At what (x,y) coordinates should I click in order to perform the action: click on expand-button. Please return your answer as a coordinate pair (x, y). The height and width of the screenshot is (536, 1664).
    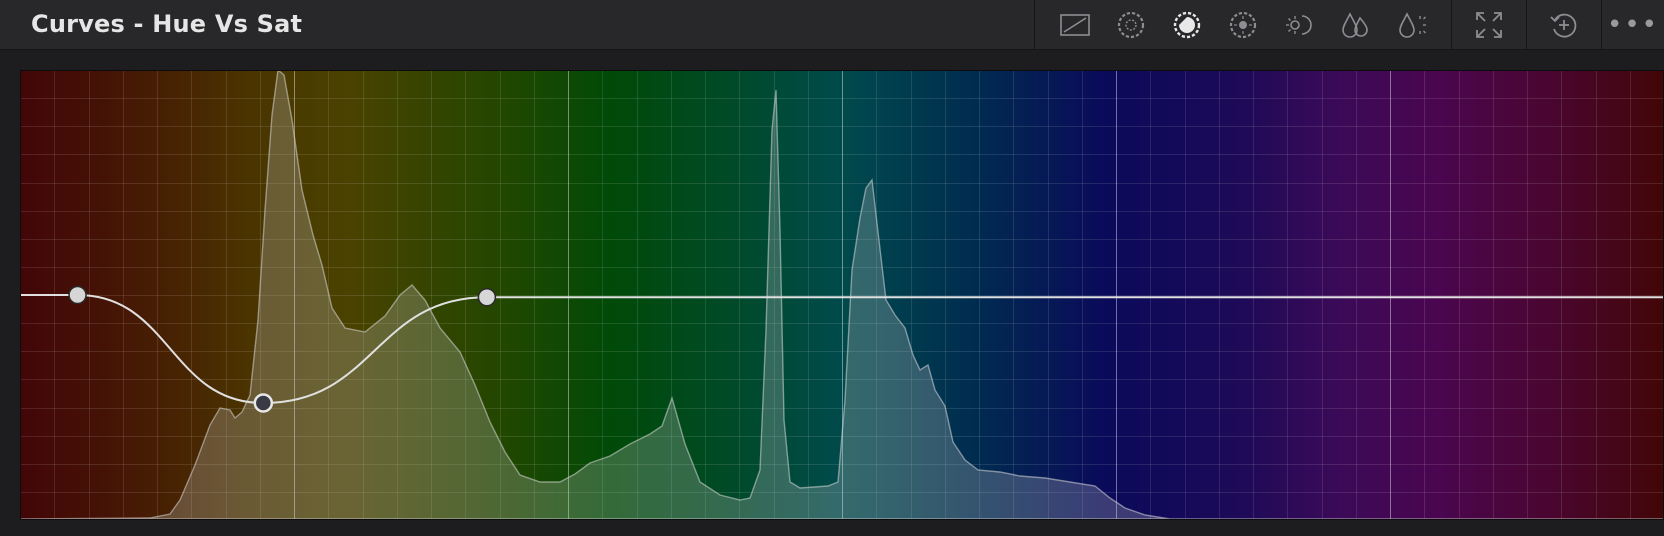
    Looking at the image, I should click on (1489, 24).